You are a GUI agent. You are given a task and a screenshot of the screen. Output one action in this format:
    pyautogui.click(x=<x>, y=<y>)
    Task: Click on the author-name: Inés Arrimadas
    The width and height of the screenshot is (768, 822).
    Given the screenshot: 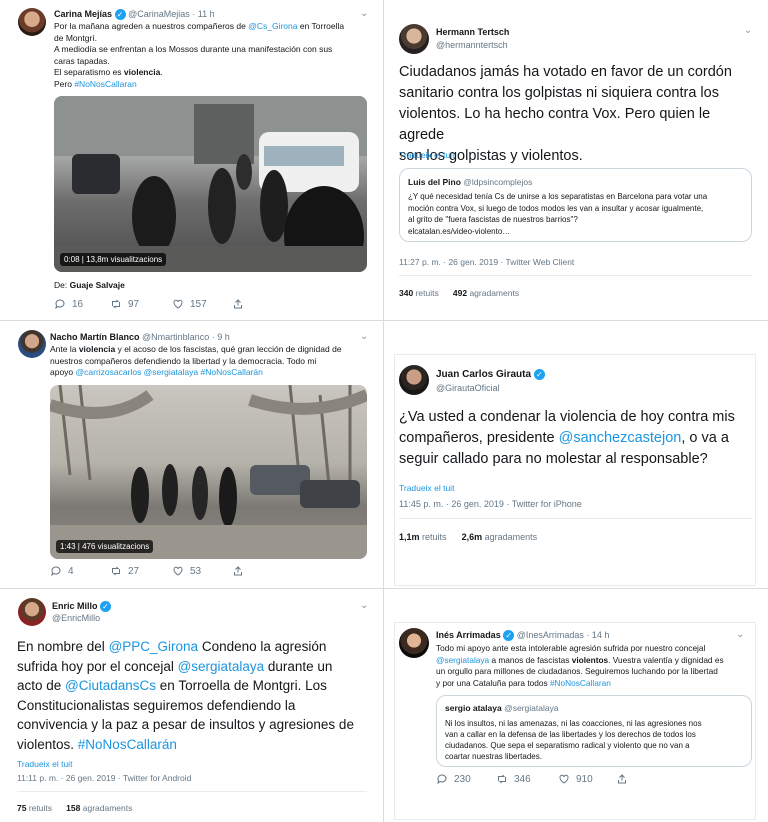 What is the action you would take?
    pyautogui.click(x=468, y=635)
    